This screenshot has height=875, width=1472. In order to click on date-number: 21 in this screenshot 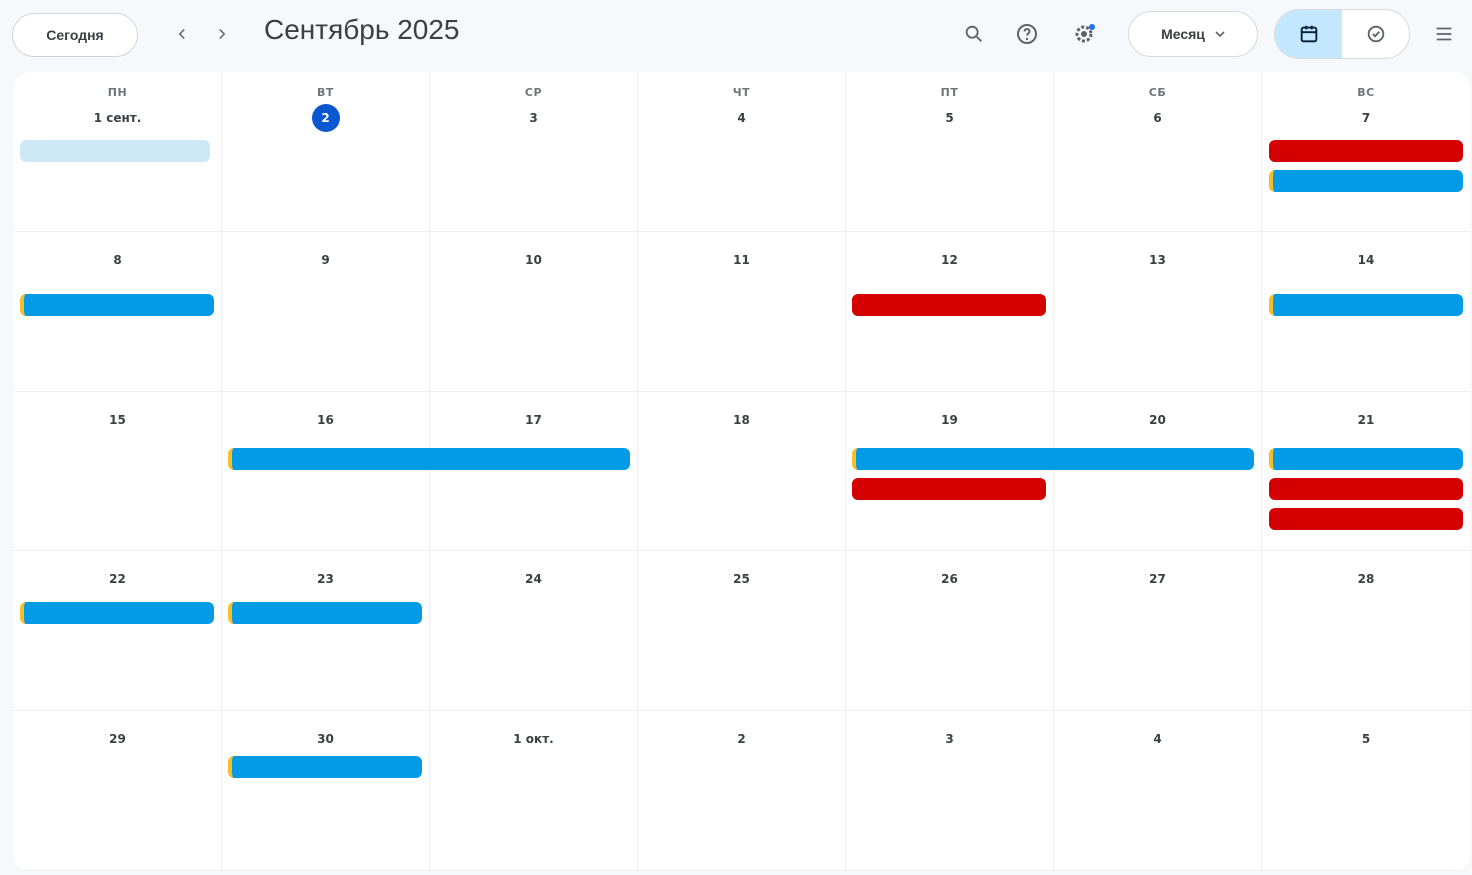, I will do `click(1366, 420)`.